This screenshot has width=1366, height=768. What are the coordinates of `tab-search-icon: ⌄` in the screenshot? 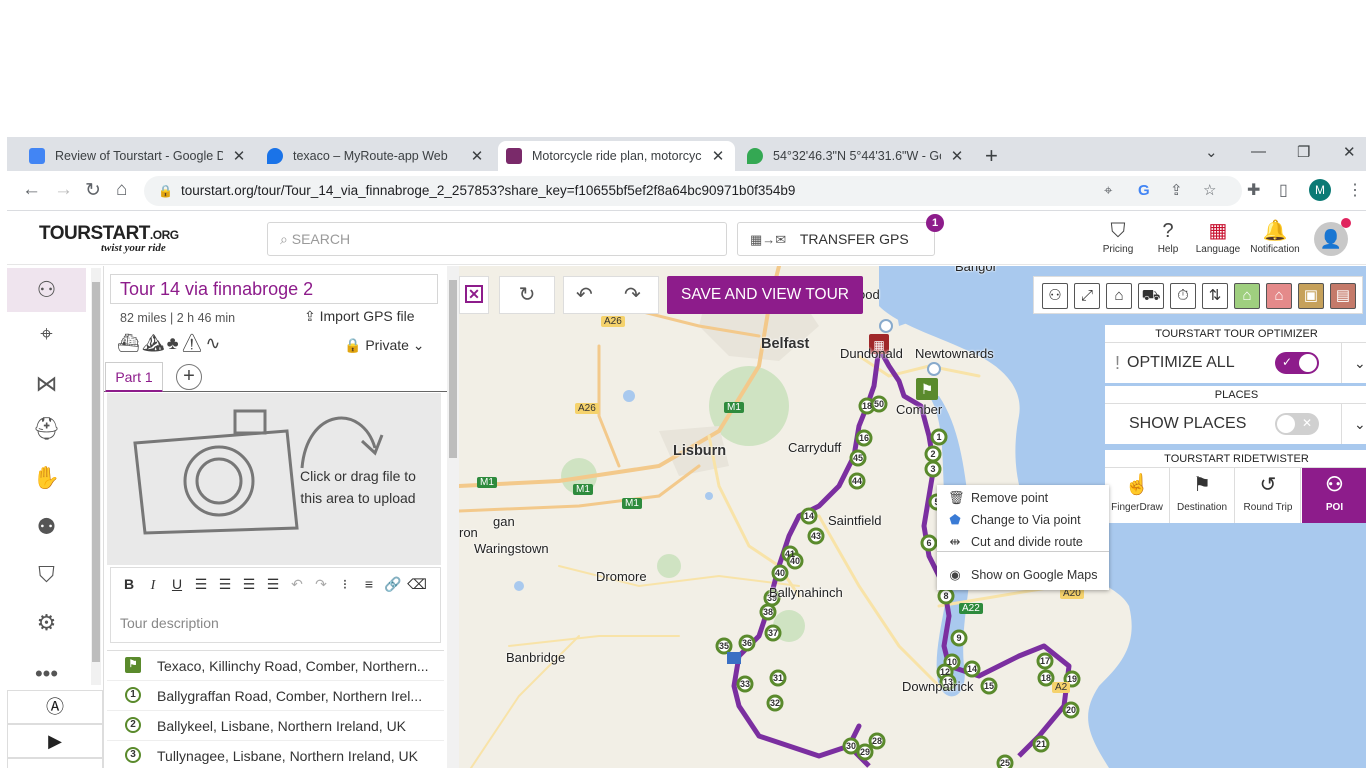 It's located at (1211, 152).